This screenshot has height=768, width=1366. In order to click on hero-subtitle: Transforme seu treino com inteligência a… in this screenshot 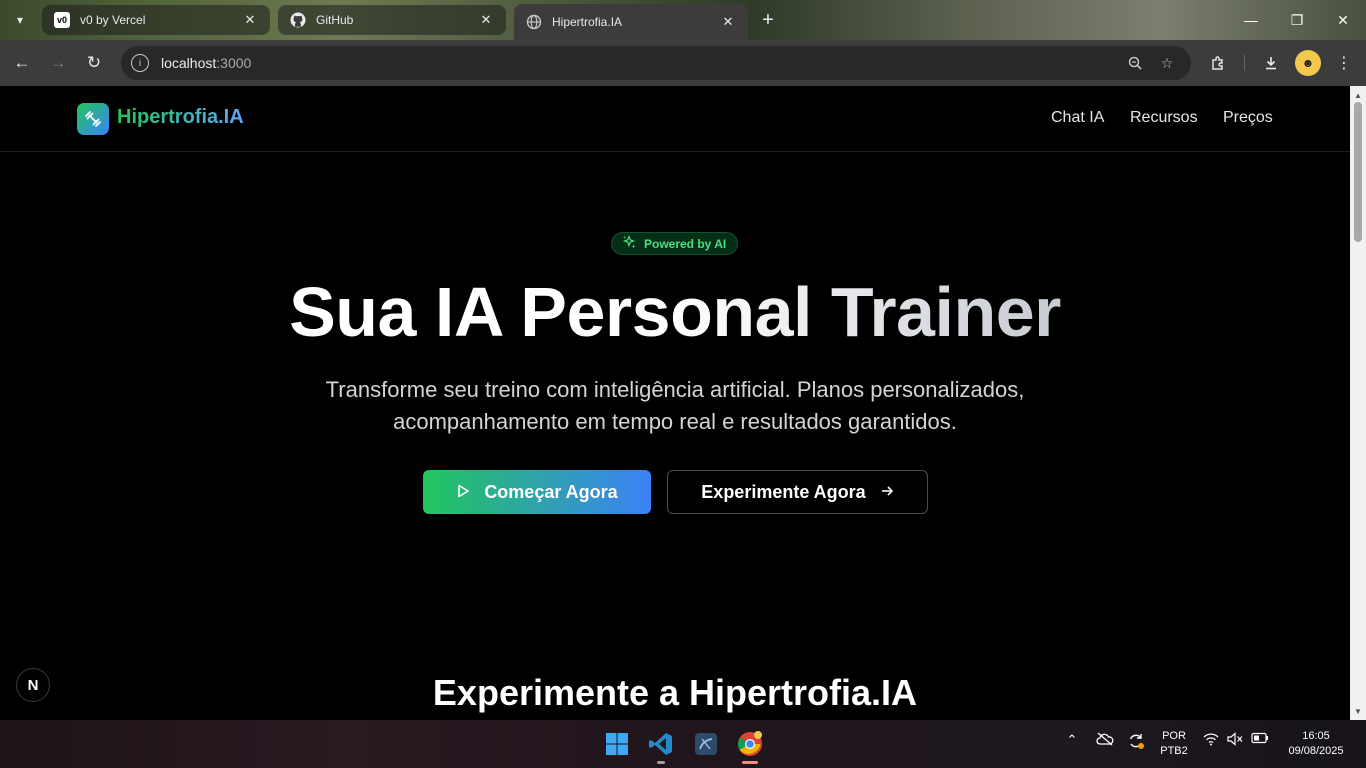, I will do `click(675, 405)`.